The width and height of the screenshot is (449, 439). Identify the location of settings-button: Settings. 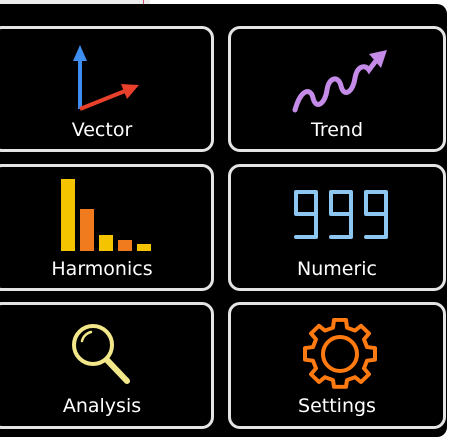
(337, 365).